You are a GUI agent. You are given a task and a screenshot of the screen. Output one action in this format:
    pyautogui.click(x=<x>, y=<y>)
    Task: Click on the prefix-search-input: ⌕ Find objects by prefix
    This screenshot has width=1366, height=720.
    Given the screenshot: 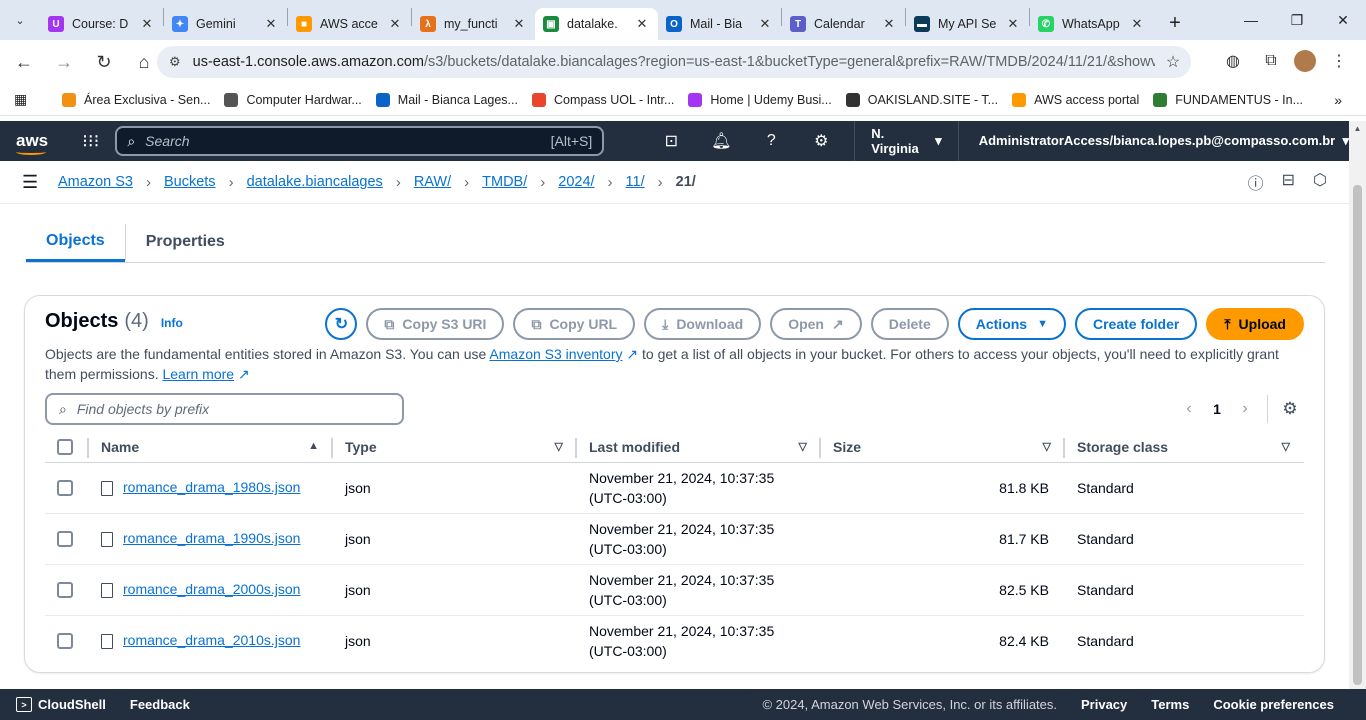 What is the action you would take?
    pyautogui.click(x=224, y=409)
    